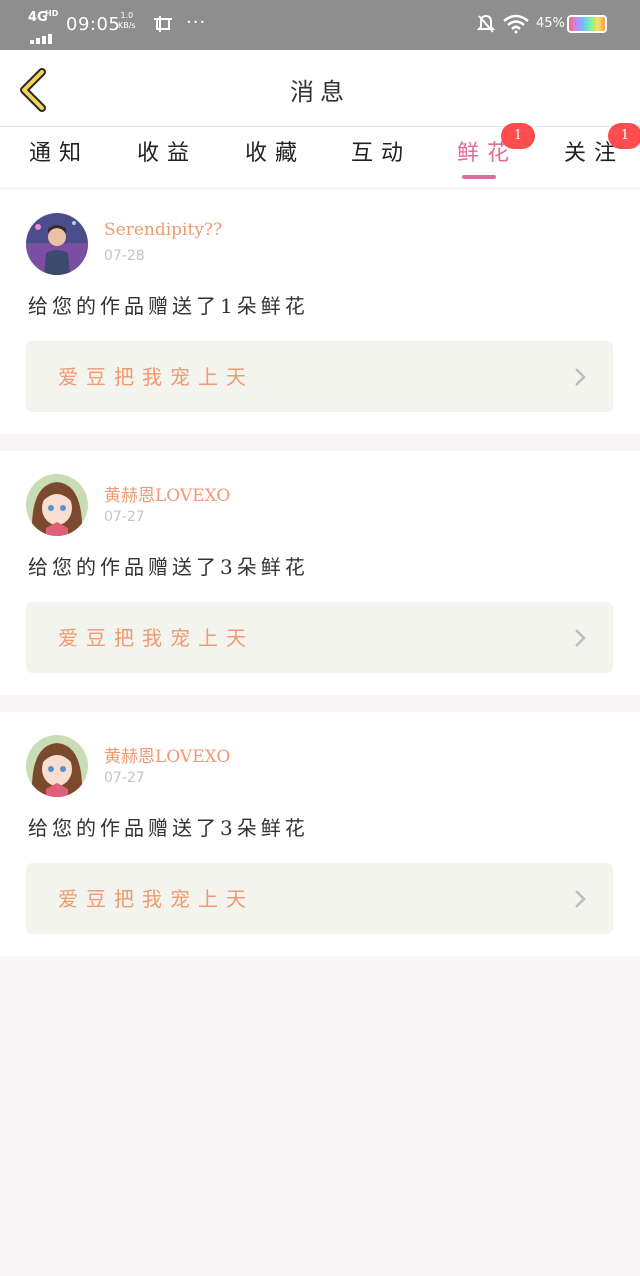 Image resolution: width=640 pixels, height=1276 pixels. Describe the element at coordinates (496, 151) in the screenshot. I see `tab-flowers: 鲜花 1` at that location.